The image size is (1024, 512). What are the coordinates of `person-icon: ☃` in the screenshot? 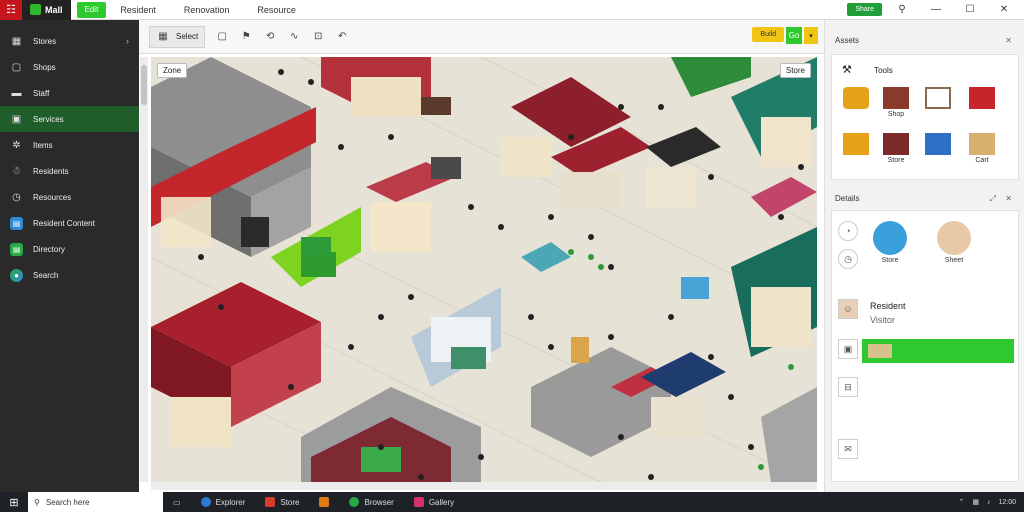 It's located at (16, 171).